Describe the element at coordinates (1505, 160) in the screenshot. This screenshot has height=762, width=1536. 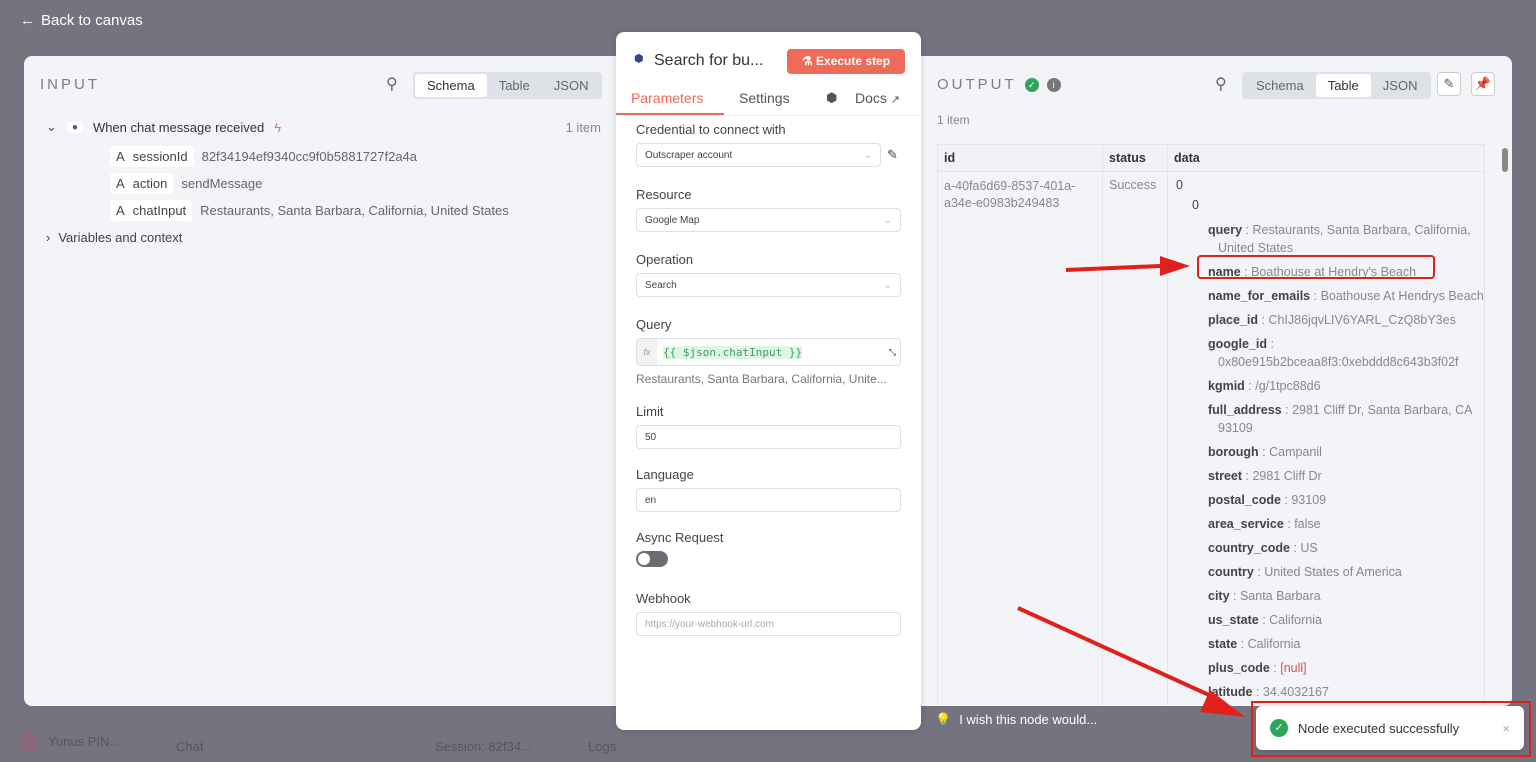
I see `scrollbar` at that location.